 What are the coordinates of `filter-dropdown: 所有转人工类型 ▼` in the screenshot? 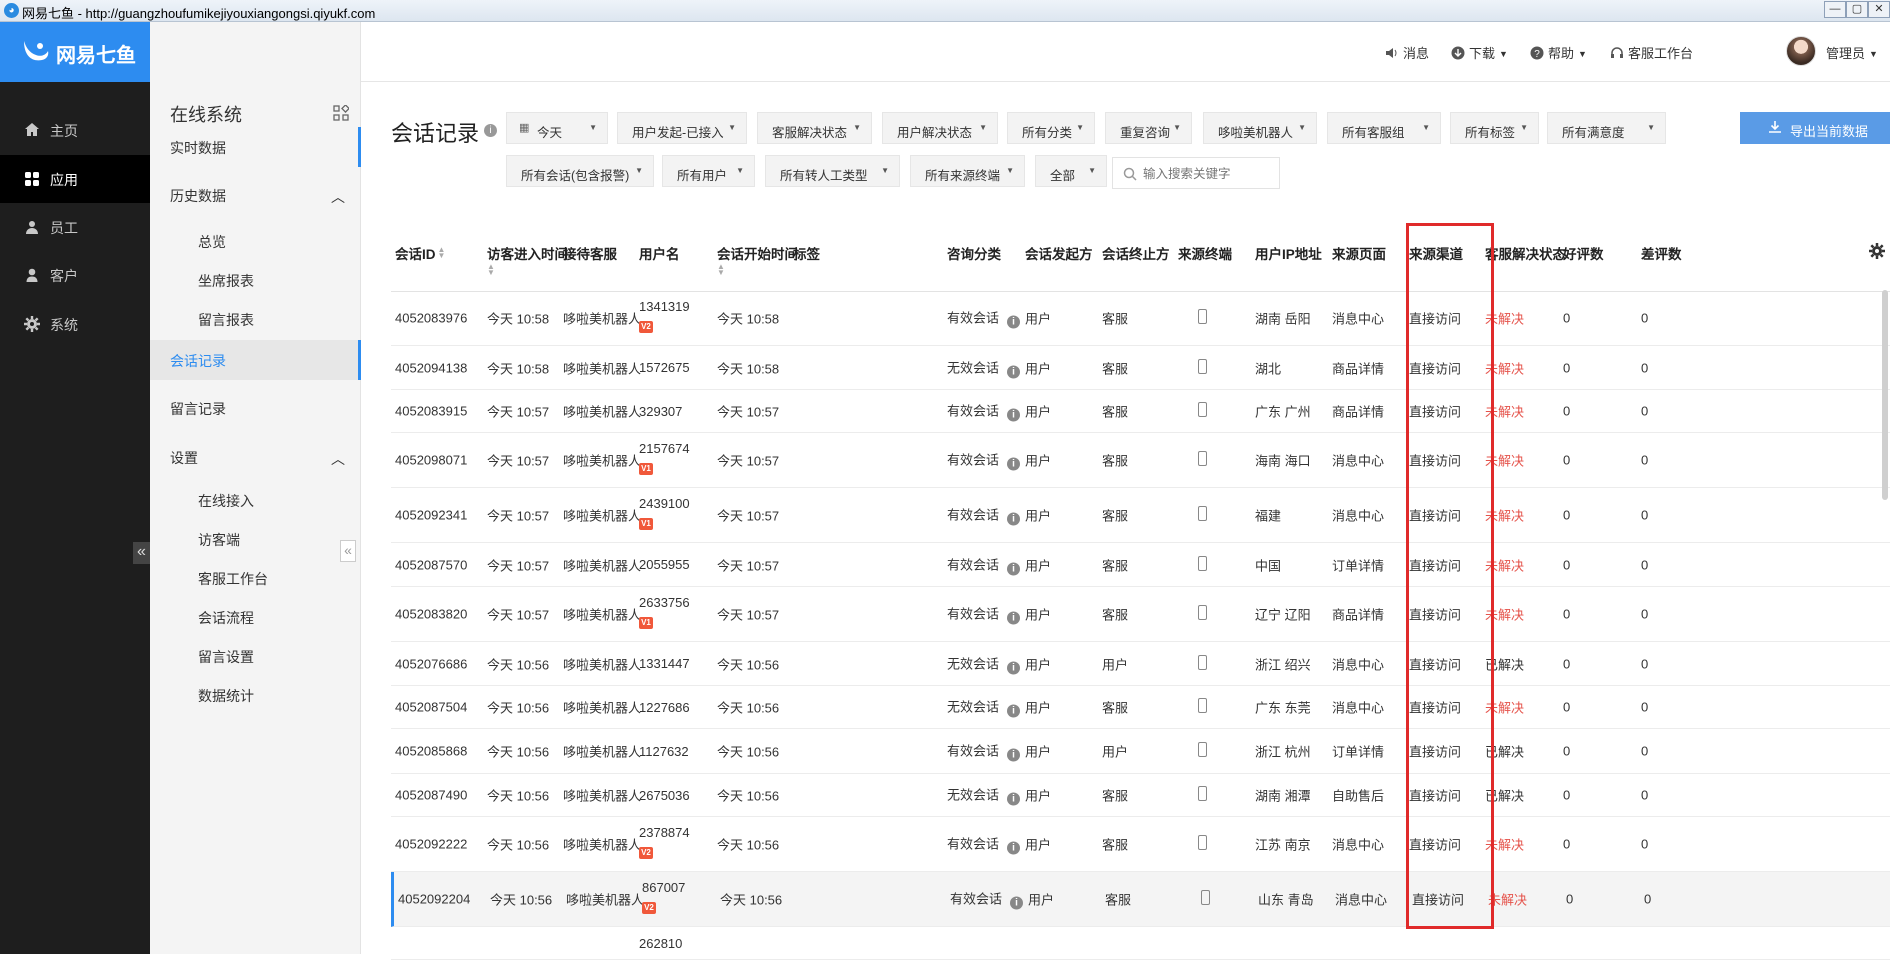 It's located at (832, 171).